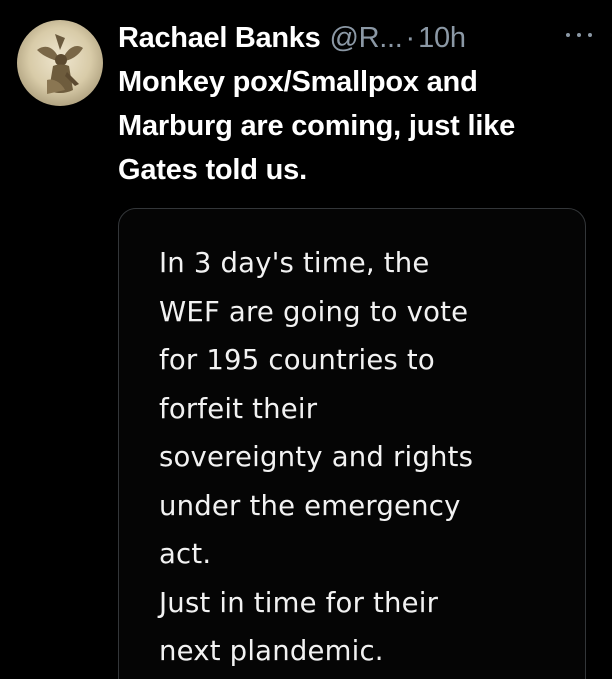 This screenshot has width=612, height=679. What do you see at coordinates (219, 38) in the screenshot?
I see `display-name: Rachael Banks` at bounding box center [219, 38].